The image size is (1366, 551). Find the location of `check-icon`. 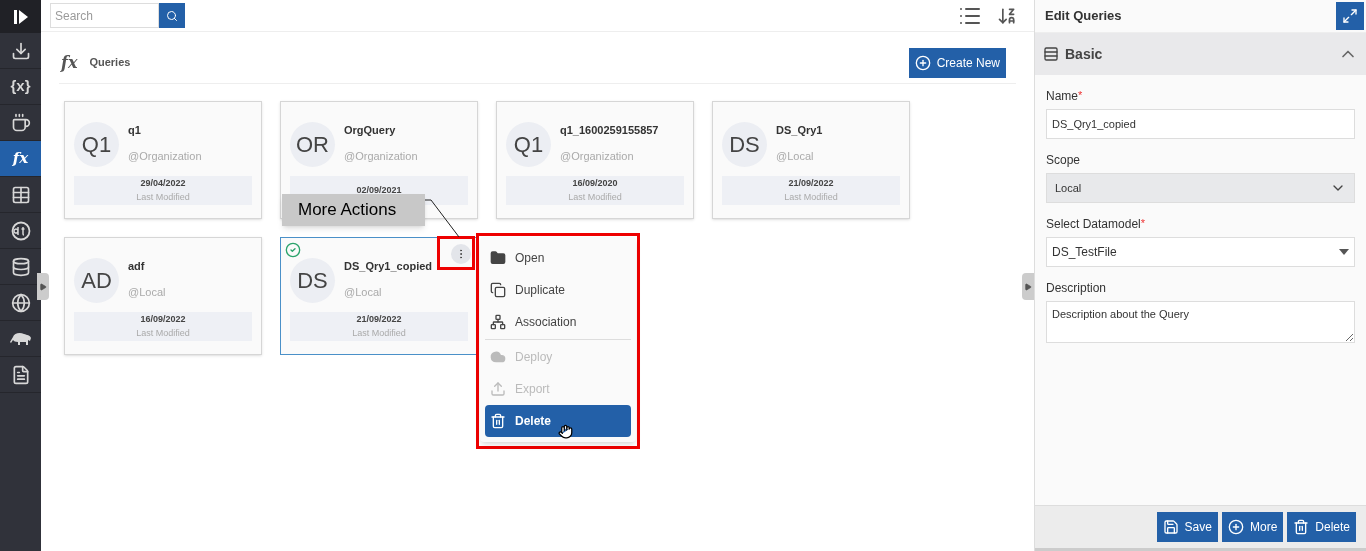

check-icon is located at coordinates (293, 250).